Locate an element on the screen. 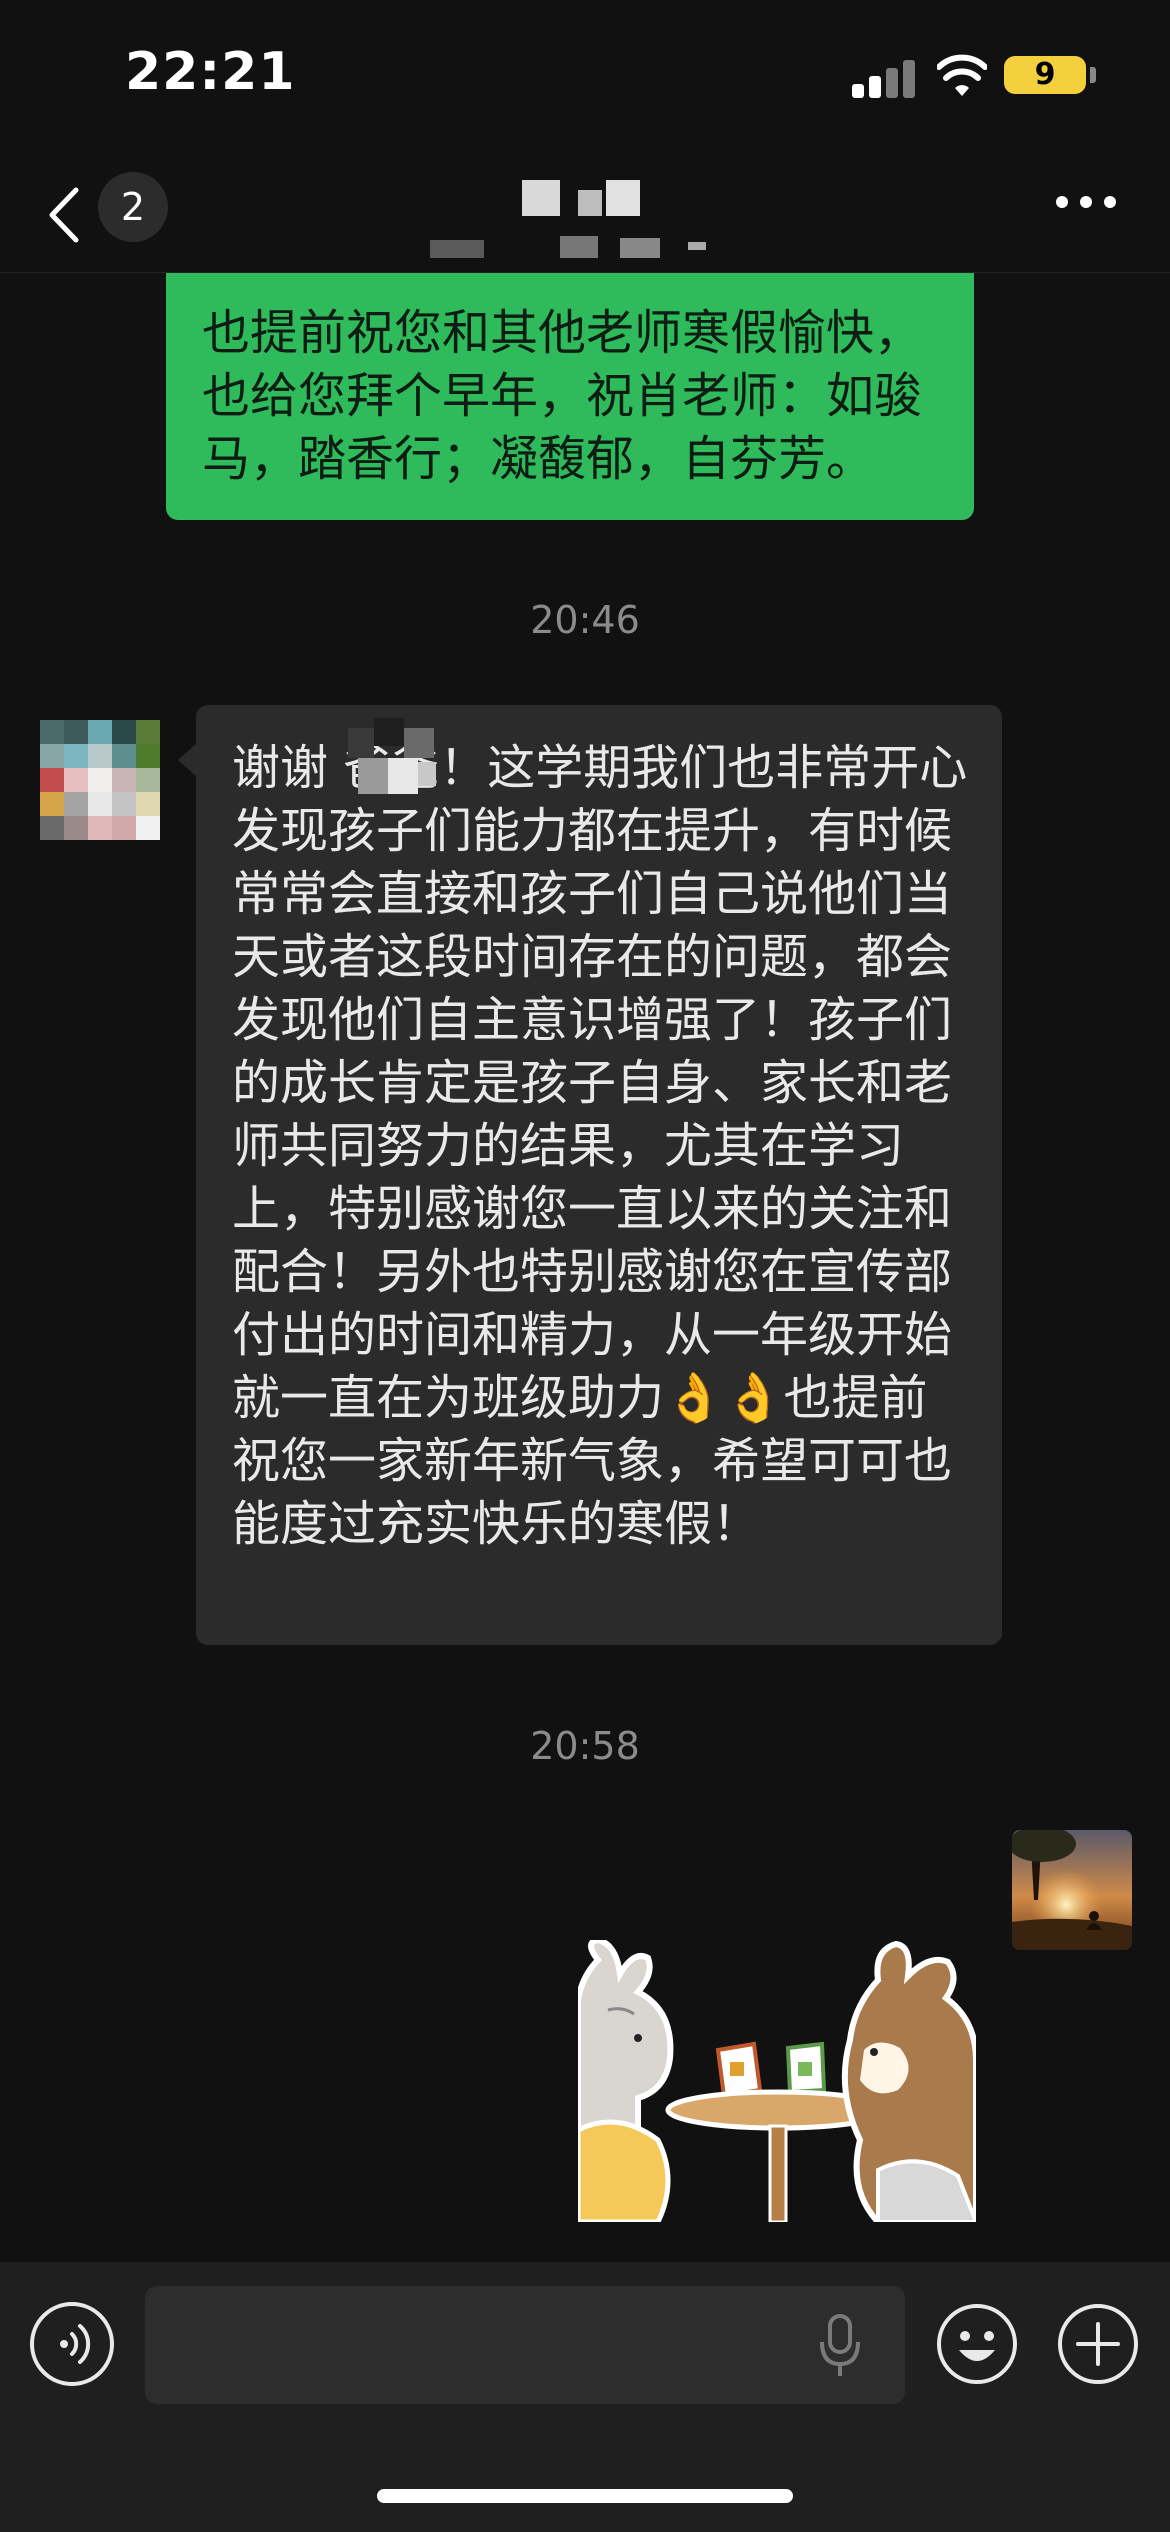 This screenshot has height=2532, width=1170. chevron-left-icon is located at coordinates (65, 215).